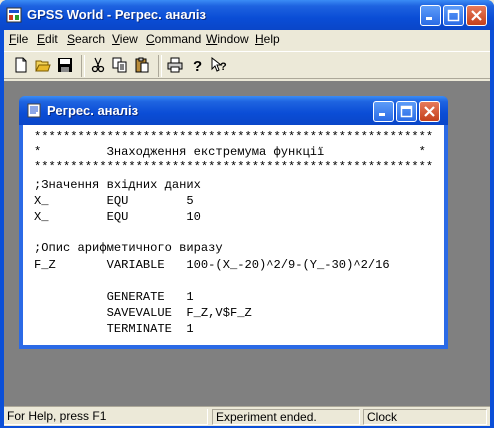  I want to click on status-help-text: For Help, press F1, so click(106, 417).